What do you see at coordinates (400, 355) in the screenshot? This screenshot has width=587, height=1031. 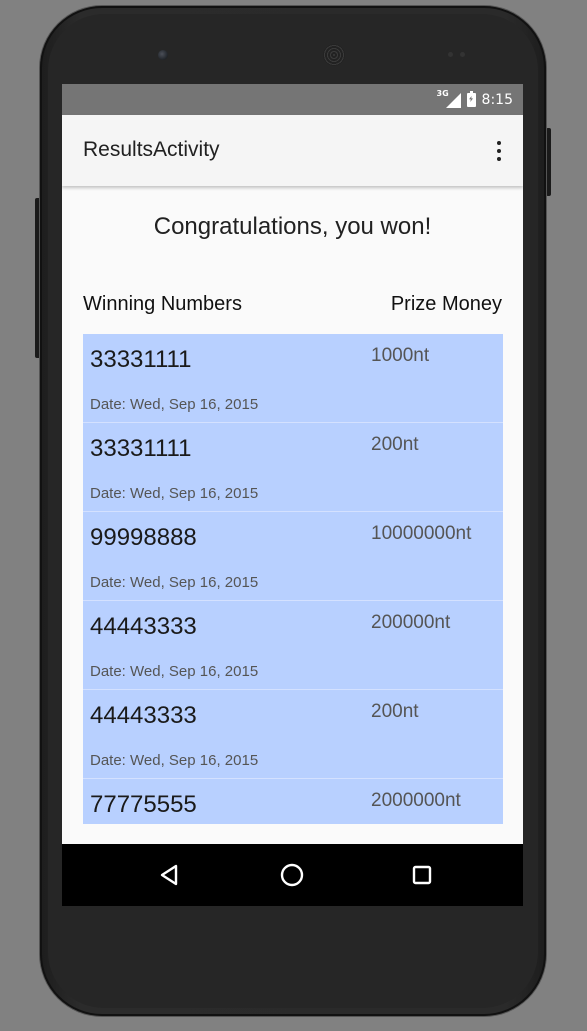 I see `prize-amount: 1000nt` at bounding box center [400, 355].